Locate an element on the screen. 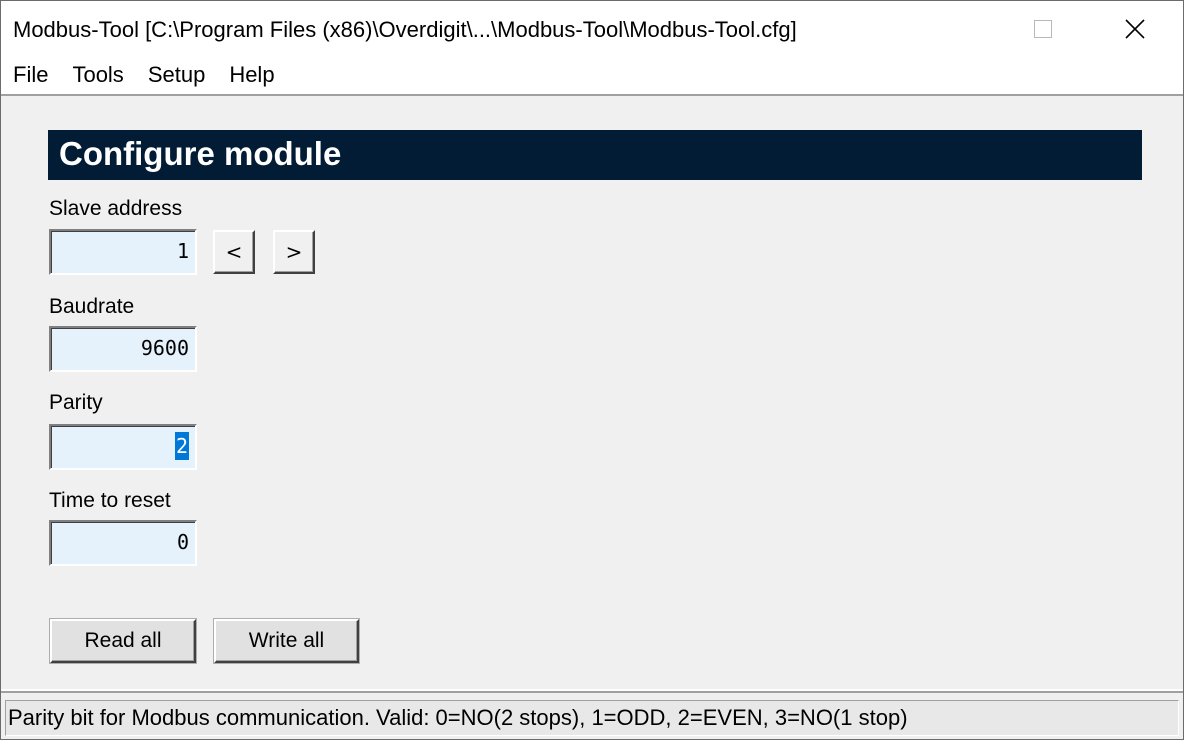 Image resolution: width=1184 pixels, height=740 pixels. close-button is located at coordinates (1135, 29).